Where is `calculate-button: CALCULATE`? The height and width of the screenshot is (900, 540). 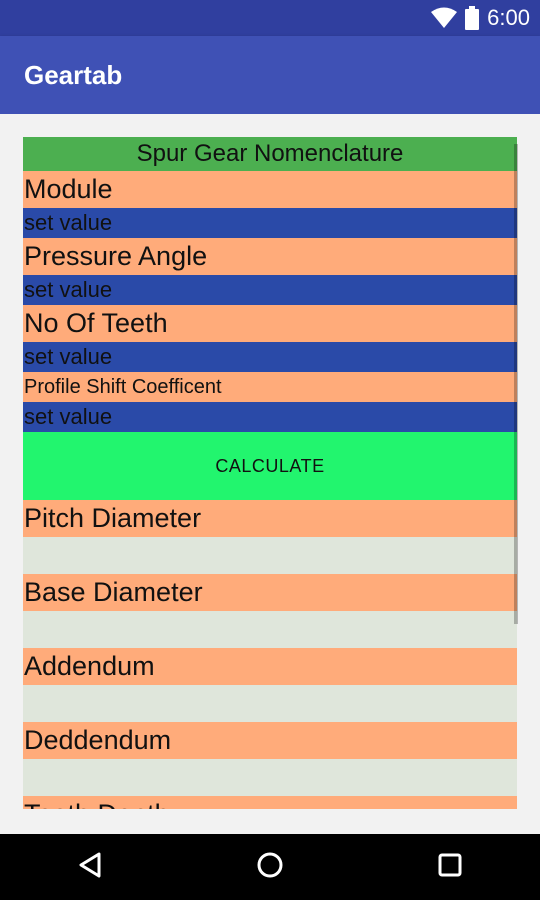 calculate-button: CALCULATE is located at coordinates (270, 466).